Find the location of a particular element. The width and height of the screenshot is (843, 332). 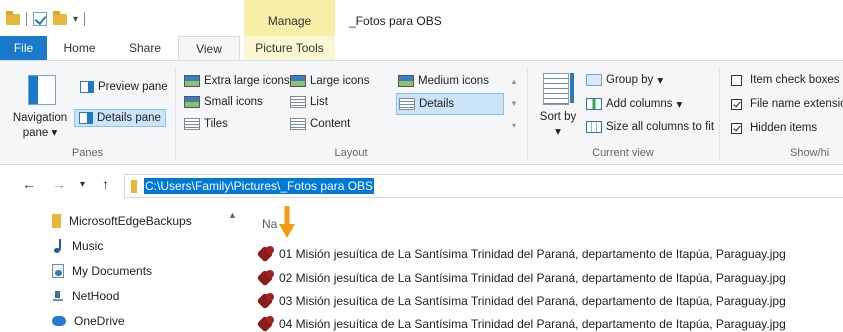

ribbon-tabs: File Home Share View Picture Tools is located at coordinates (421, 48).